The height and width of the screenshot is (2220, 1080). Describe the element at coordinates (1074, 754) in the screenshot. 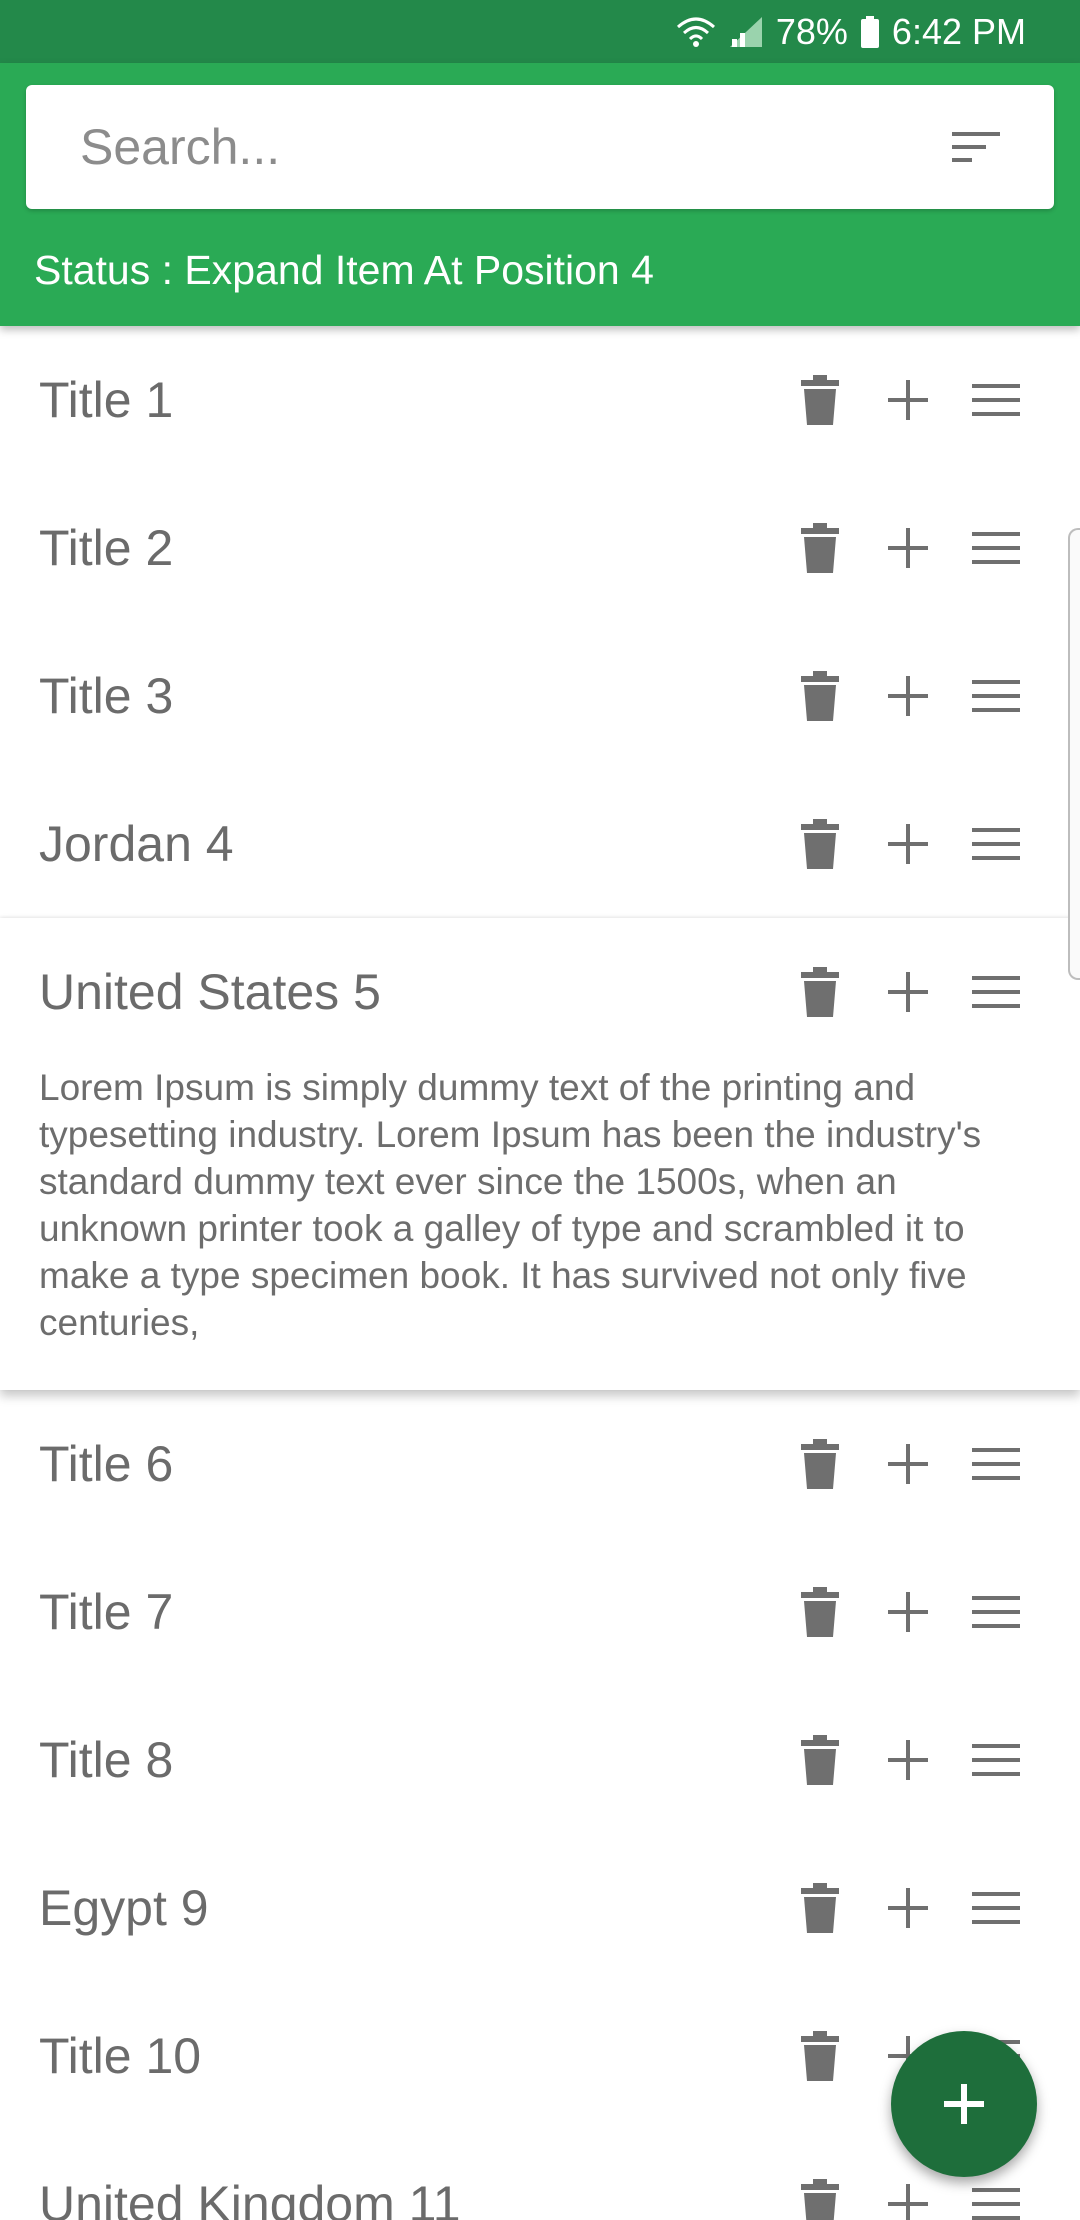

I see `fast-scroll-handle` at that location.